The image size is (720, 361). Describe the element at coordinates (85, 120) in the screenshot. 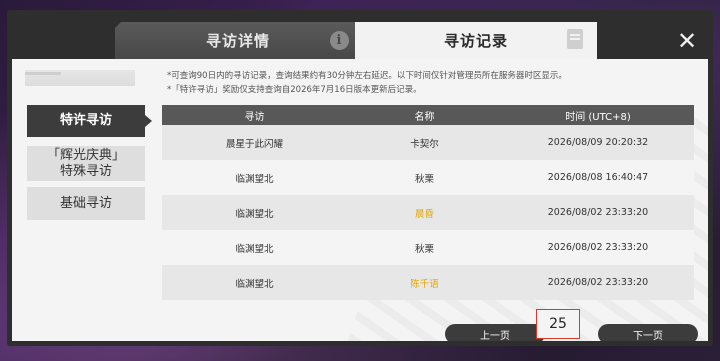

I see `sidebar-item-label: 特许寻访` at that location.